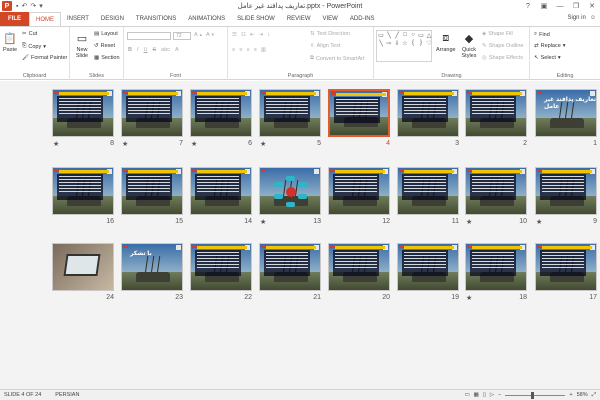 The height and width of the screenshot is (400, 600). I want to click on user-avatar-icon: ☺, so click(593, 18).